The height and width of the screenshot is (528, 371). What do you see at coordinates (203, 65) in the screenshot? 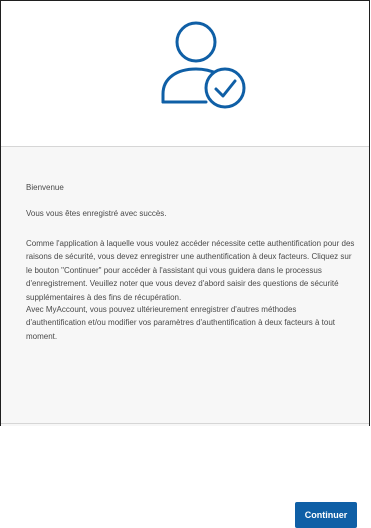
I see `user-check-icon` at bounding box center [203, 65].